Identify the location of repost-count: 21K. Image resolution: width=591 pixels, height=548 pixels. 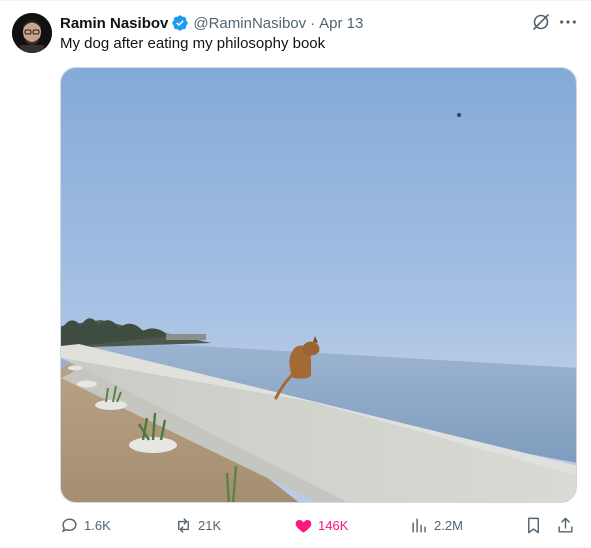
(210, 525).